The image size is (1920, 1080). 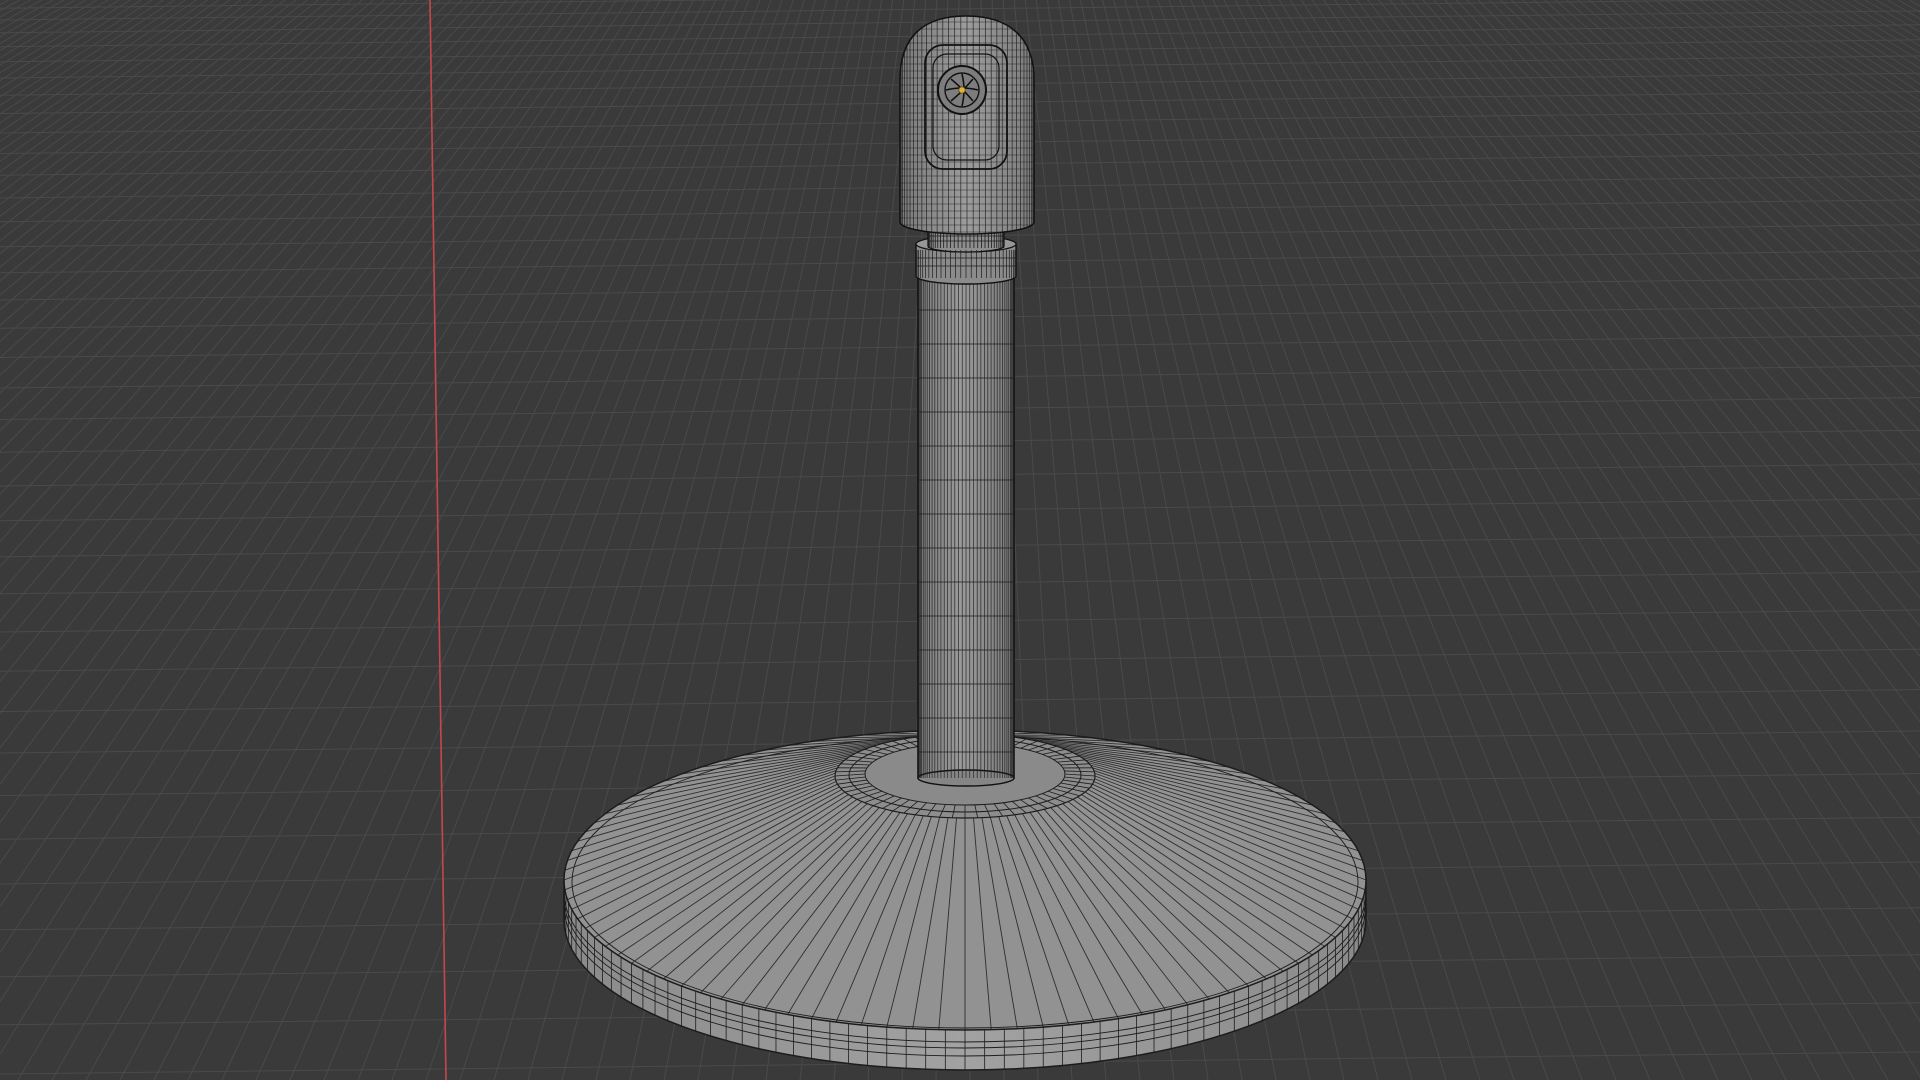 I want to click on selected-vertex-dot, so click(x=962, y=90).